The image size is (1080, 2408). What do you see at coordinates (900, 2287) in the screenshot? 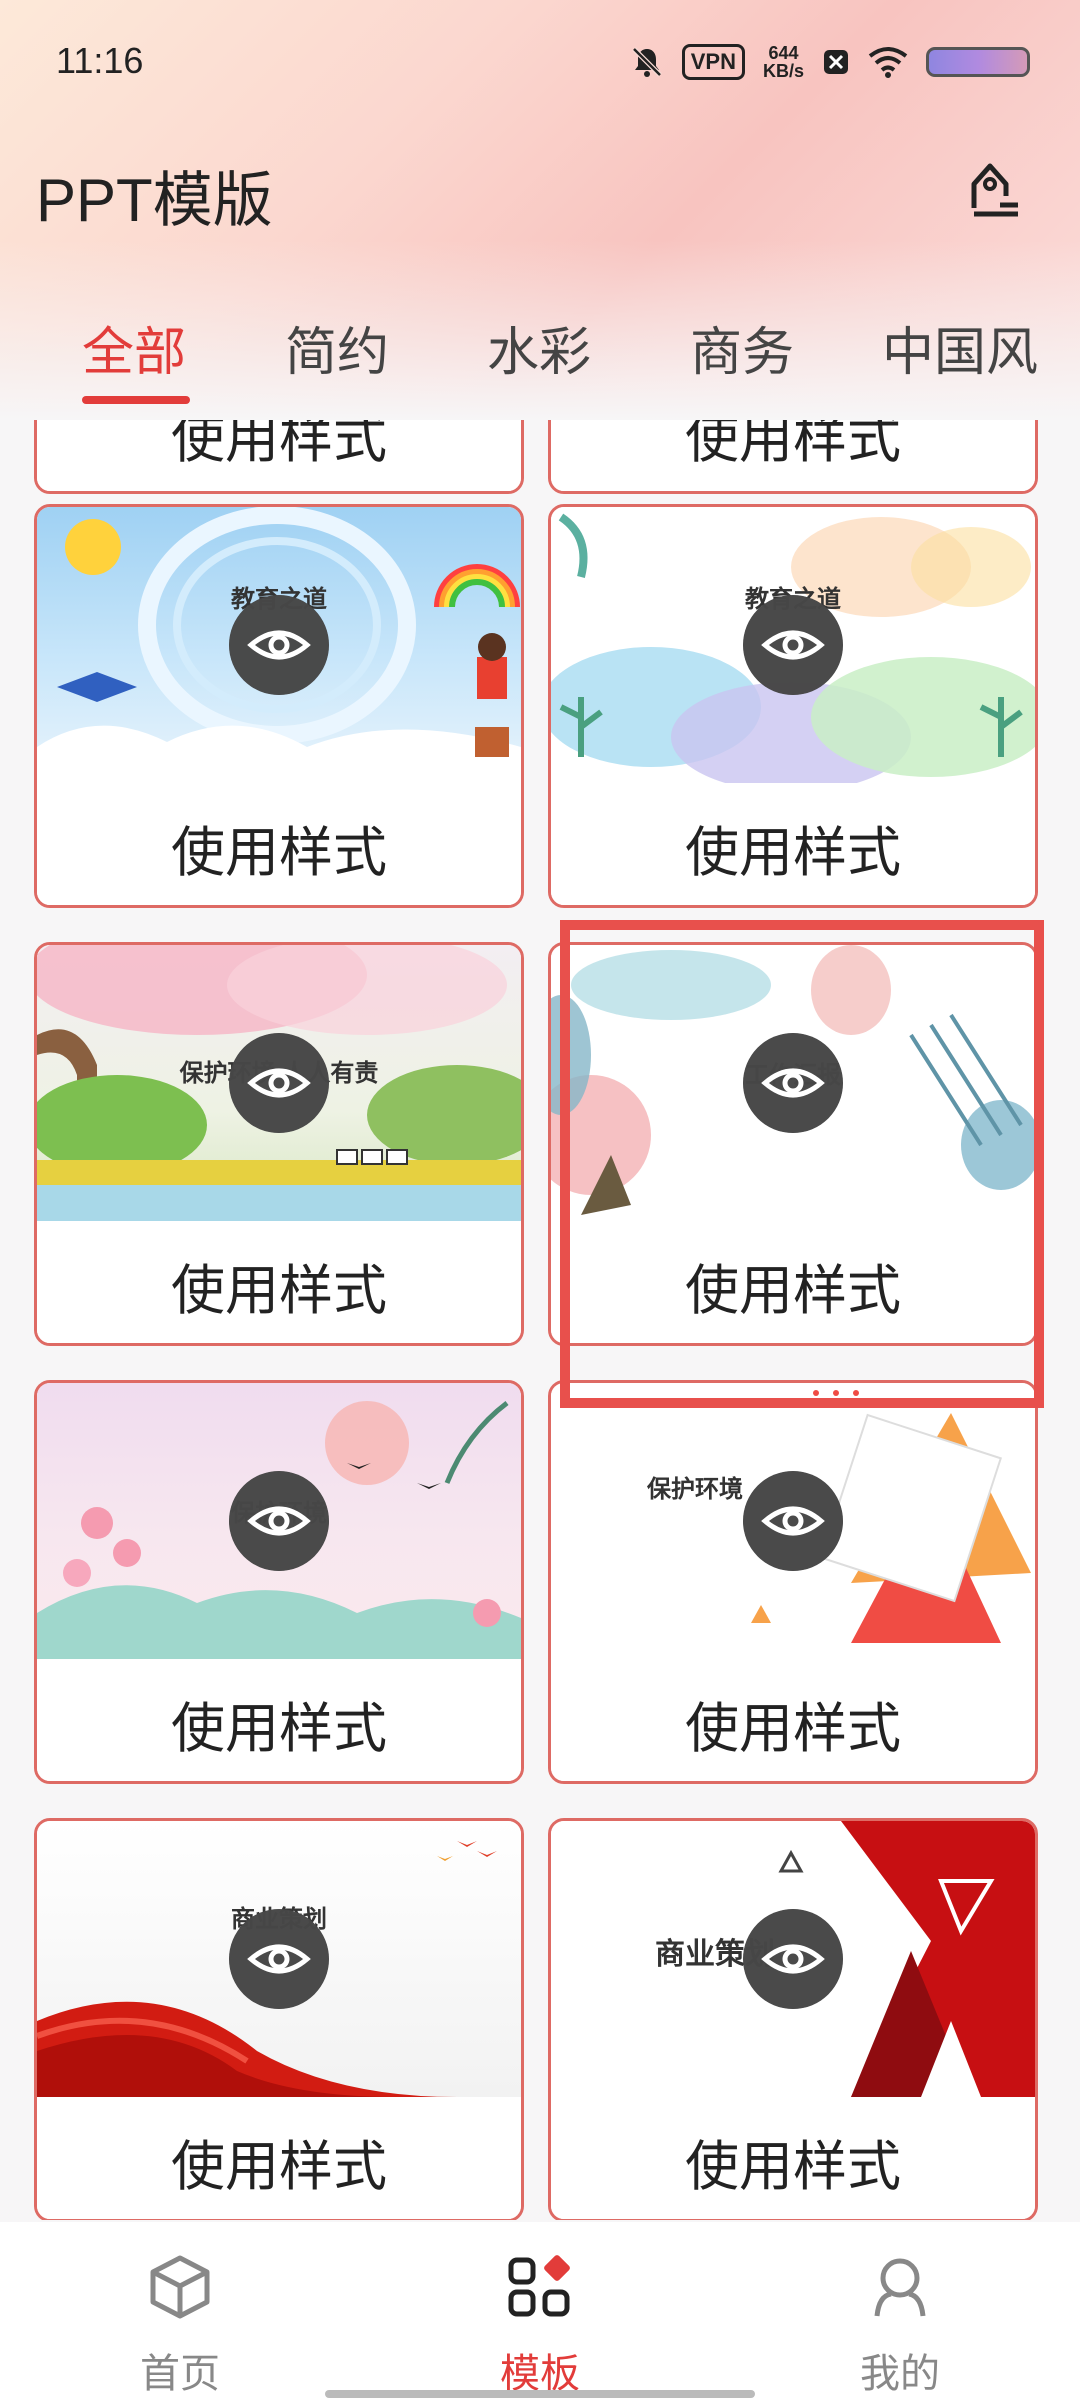
I see `user-icon` at bounding box center [900, 2287].